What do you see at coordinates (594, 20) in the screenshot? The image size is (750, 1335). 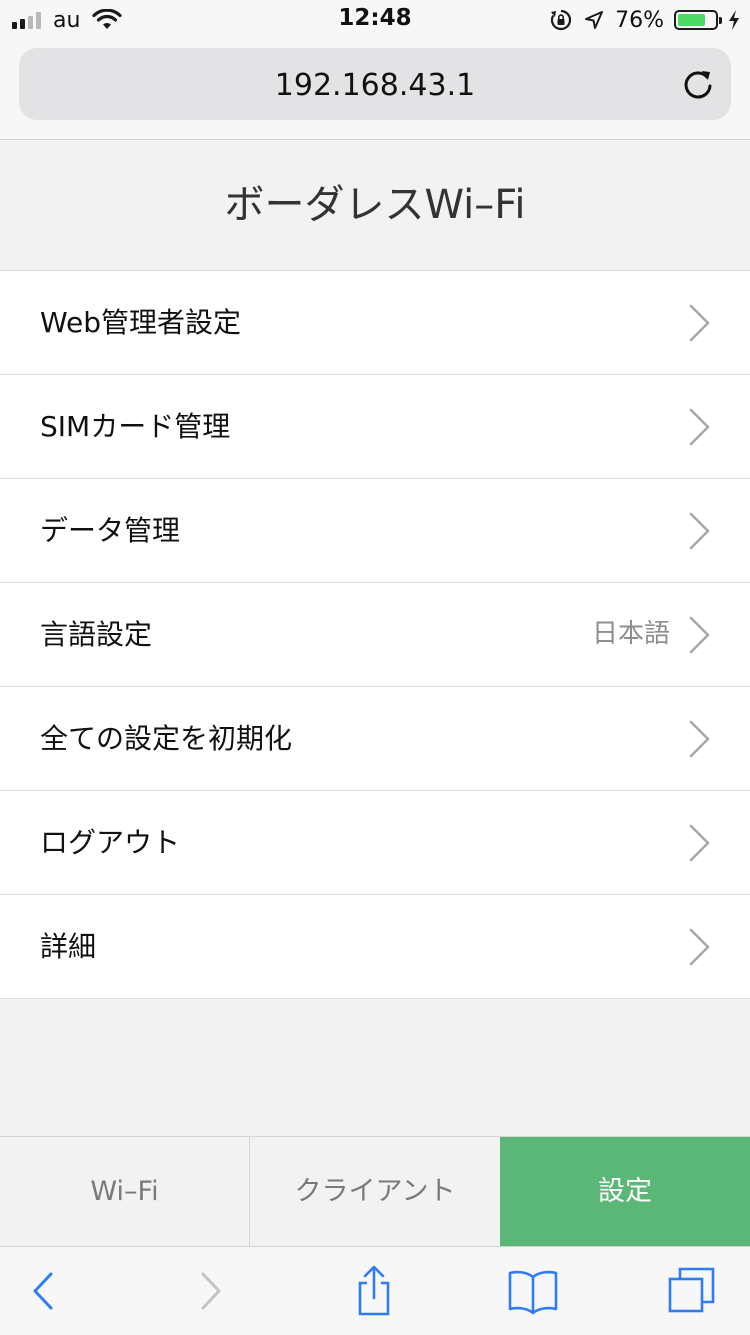 I see `location-arrow-icon` at bounding box center [594, 20].